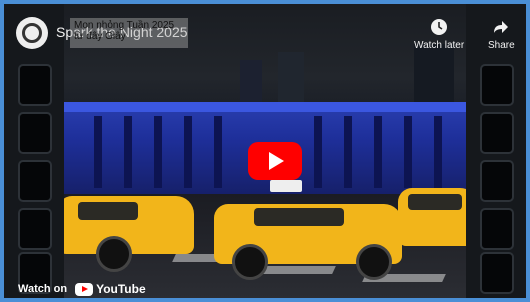  I want to click on play-button, so click(275, 161).